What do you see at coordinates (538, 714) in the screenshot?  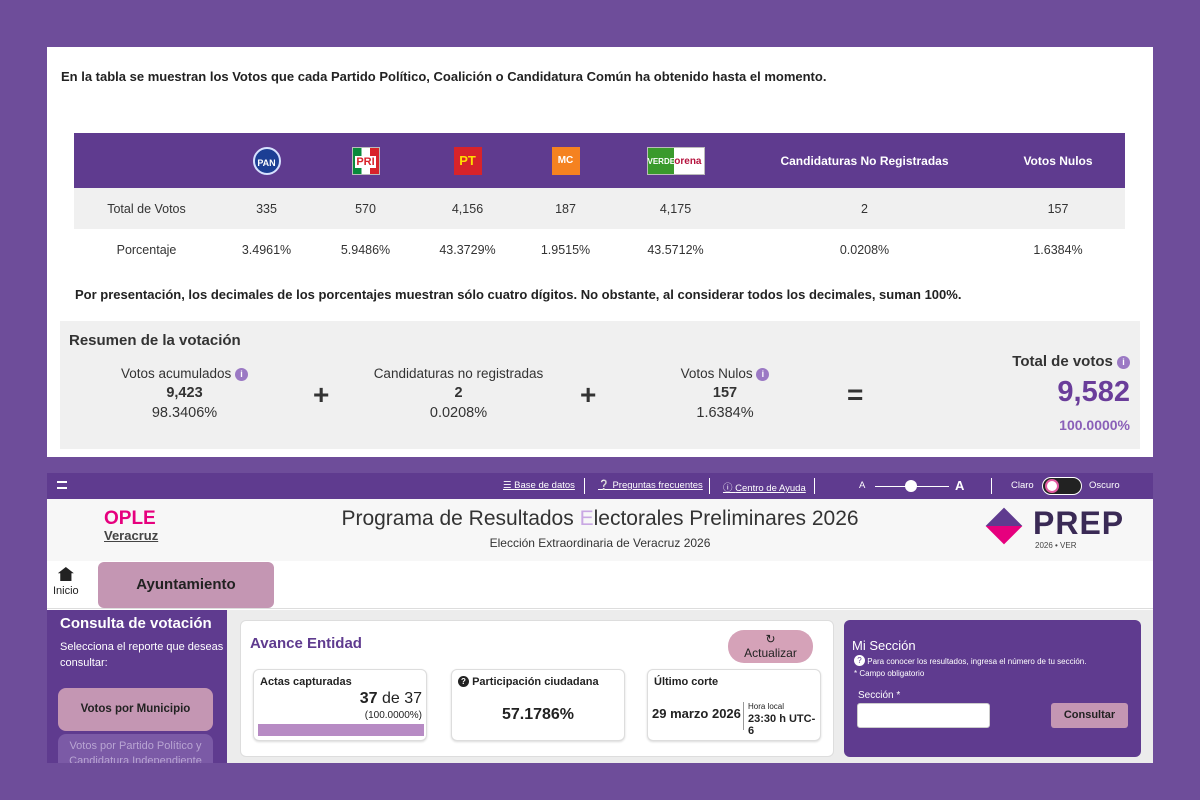 I see `participacion-value: 57.1786%` at bounding box center [538, 714].